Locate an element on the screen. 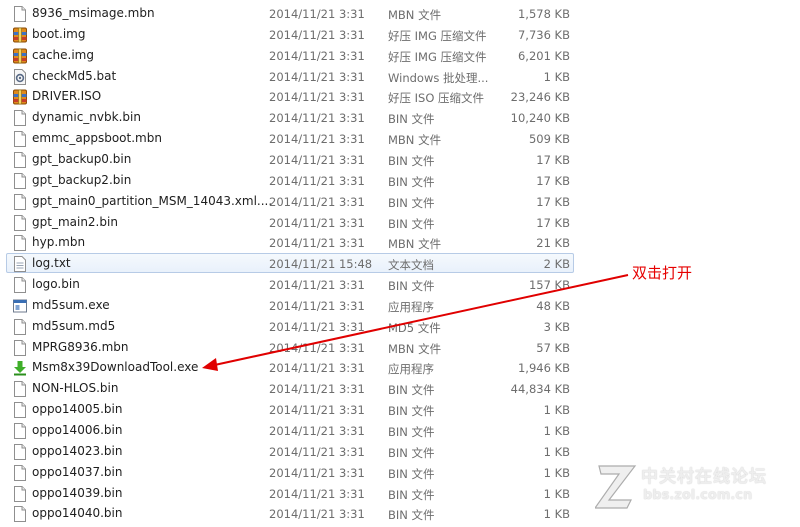 Image resolution: width=800 pixels, height=527 pixels. file-name: 8936_msimage.mbn is located at coordinates (93, 13).